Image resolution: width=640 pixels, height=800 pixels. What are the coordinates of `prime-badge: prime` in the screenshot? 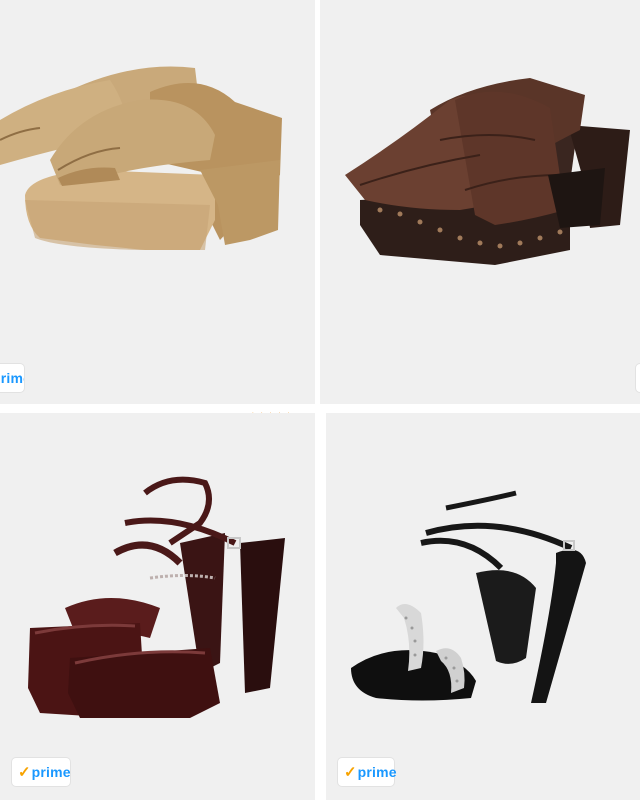 It's located at (12, 378).